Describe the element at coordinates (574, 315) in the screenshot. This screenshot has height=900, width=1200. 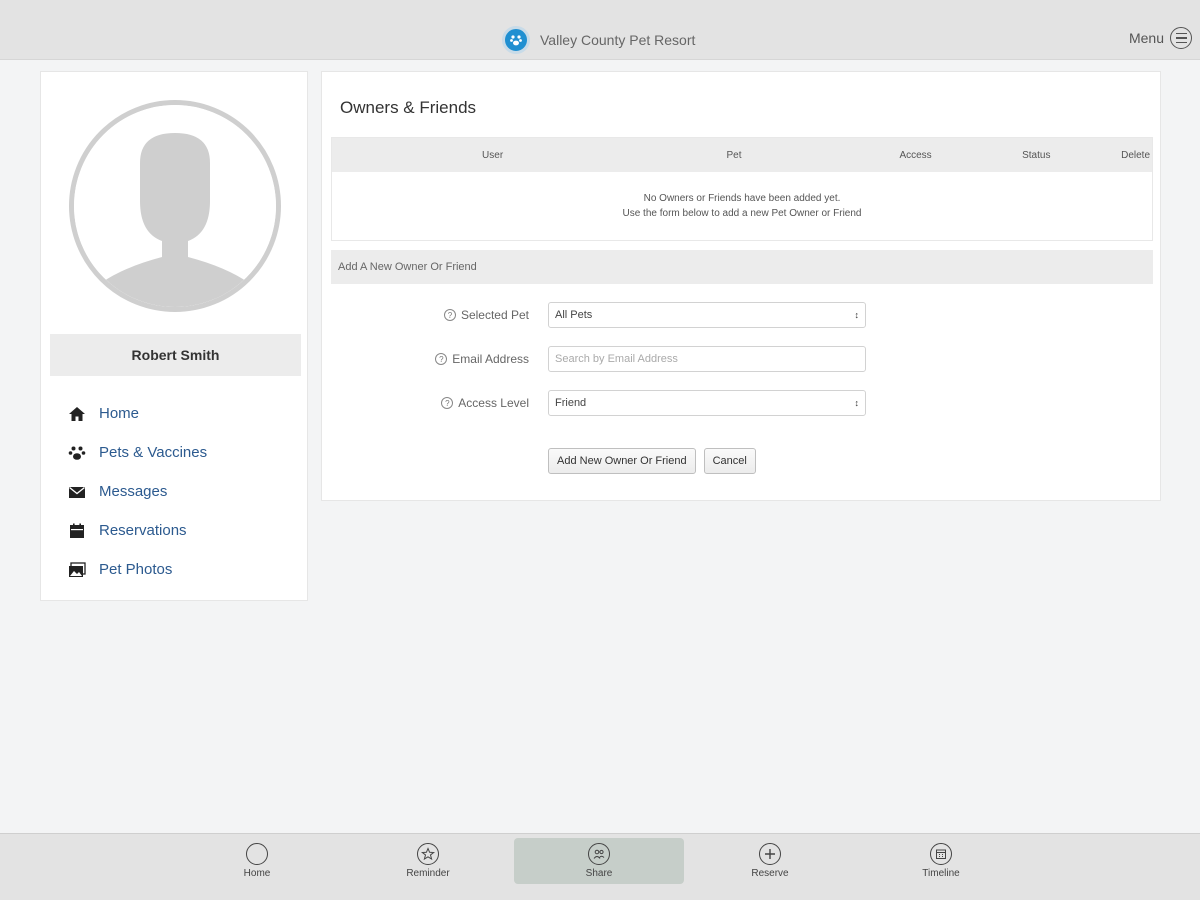
I see `selected-pet-value: All Pets` at that location.